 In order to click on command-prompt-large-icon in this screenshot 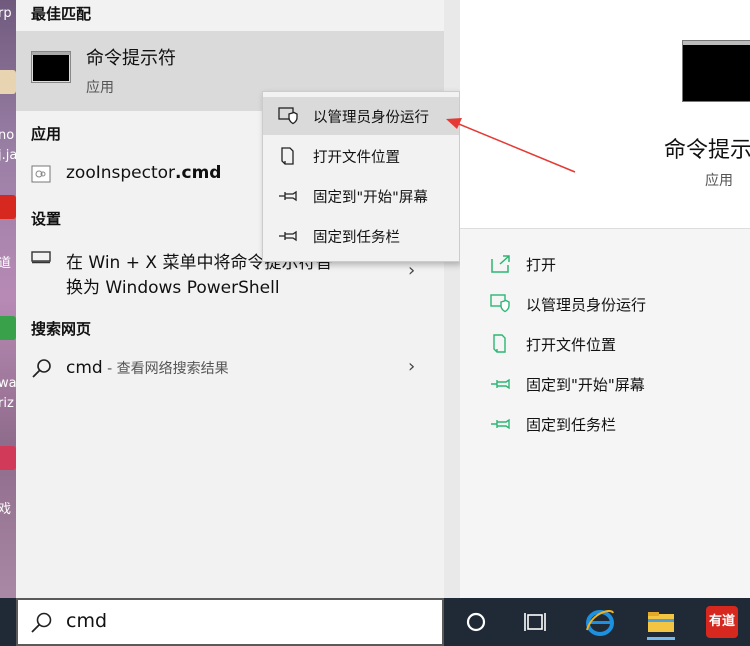, I will do `click(716, 71)`.